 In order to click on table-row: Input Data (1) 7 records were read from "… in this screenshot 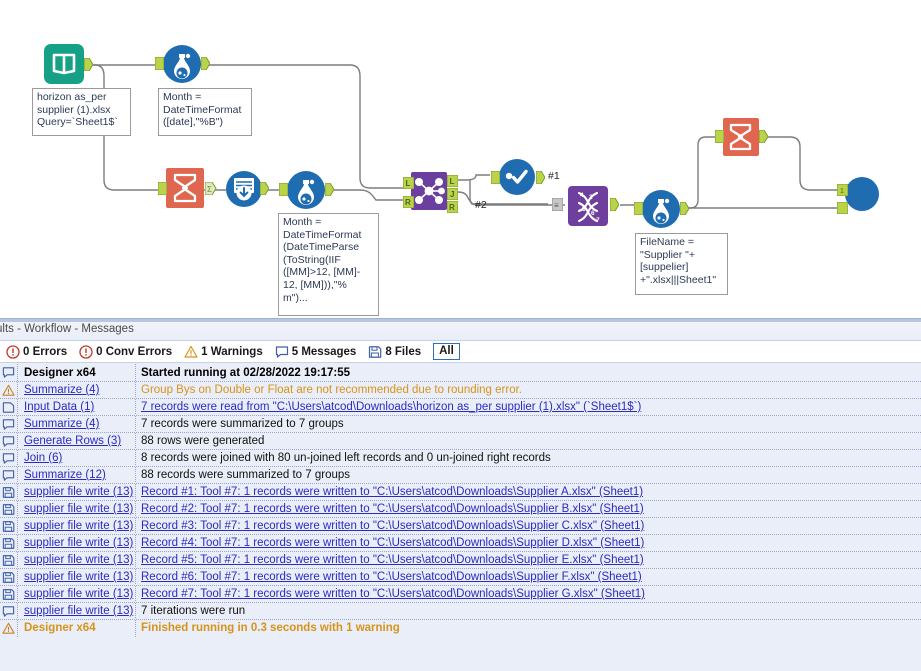, I will do `click(460, 407)`.